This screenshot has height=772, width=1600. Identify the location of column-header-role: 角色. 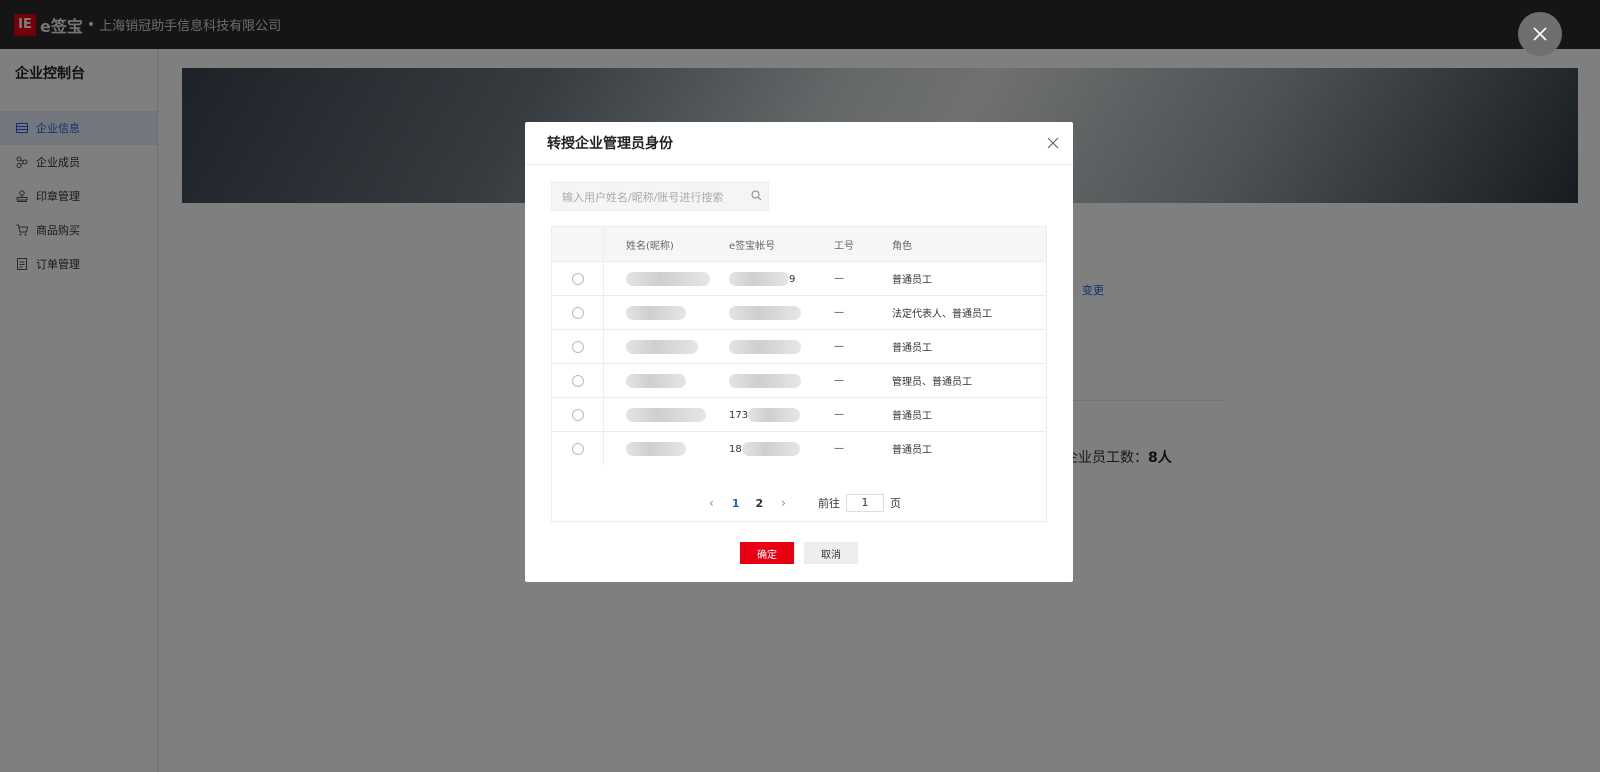
(902, 246).